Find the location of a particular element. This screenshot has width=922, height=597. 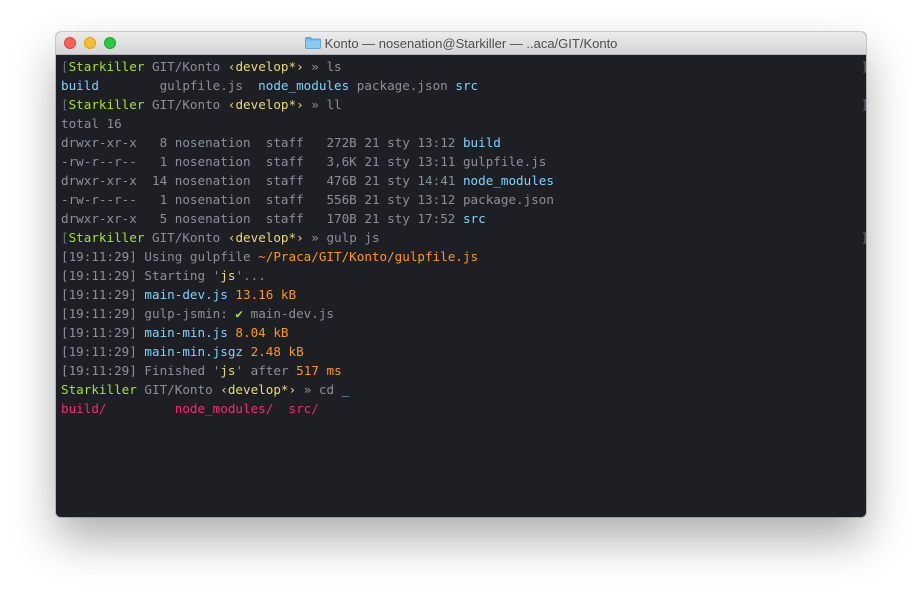

log-text: Using gulpfile is located at coordinates (197, 256).